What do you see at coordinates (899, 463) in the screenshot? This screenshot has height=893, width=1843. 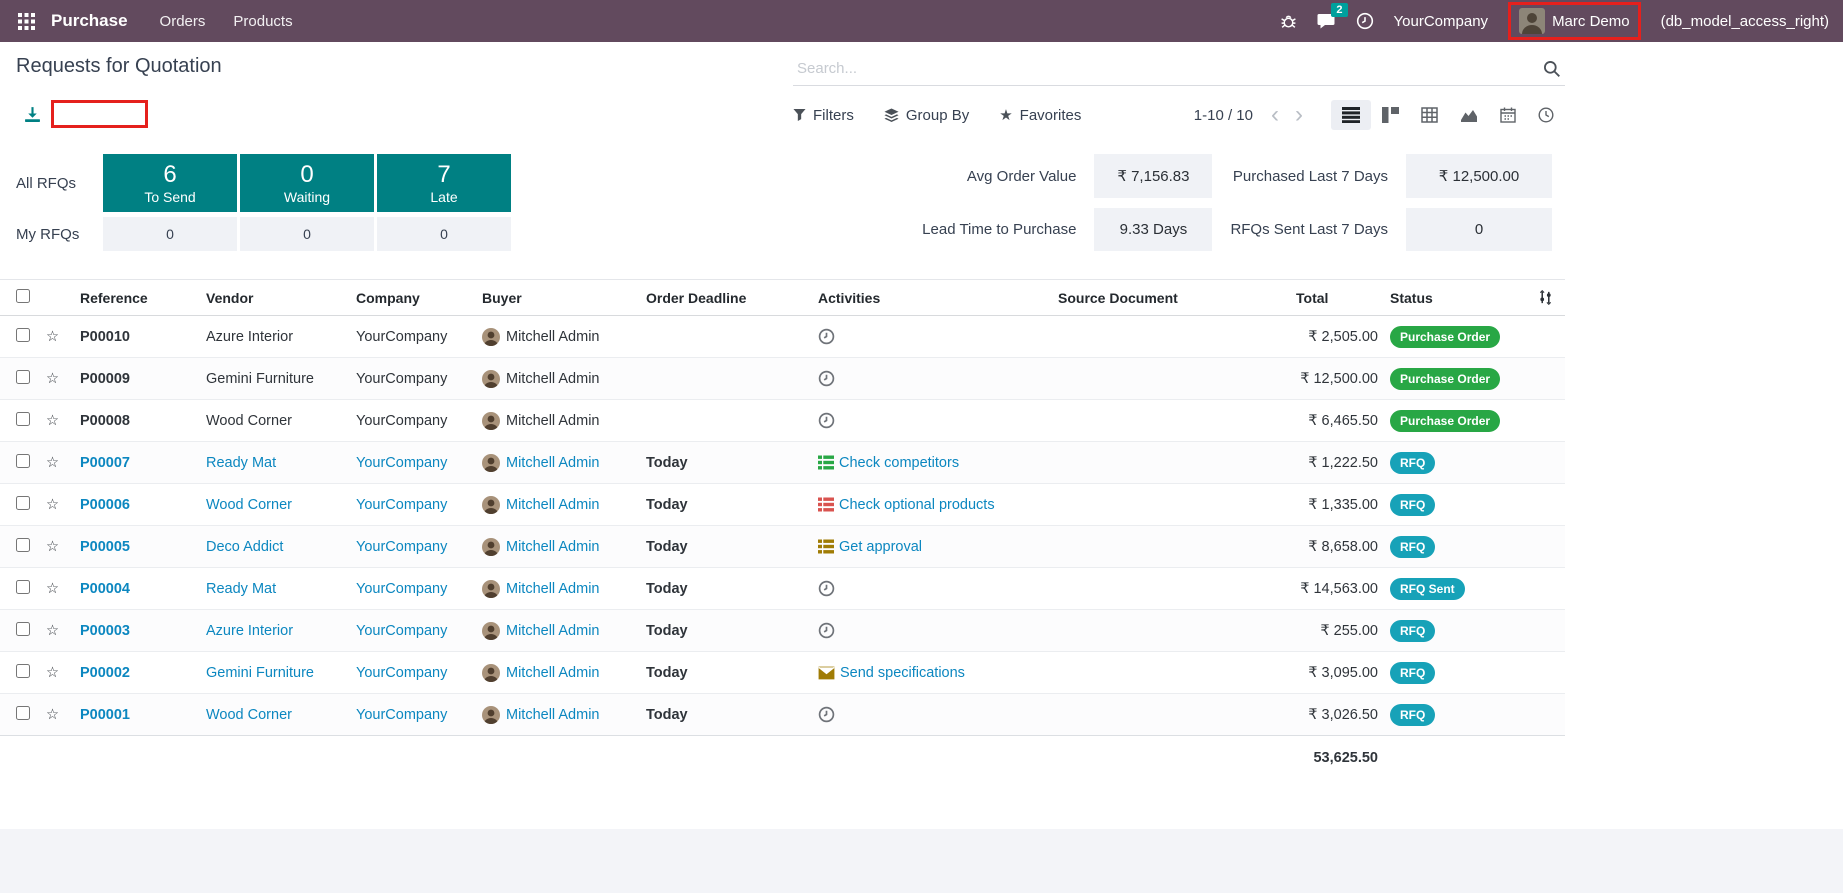 I see `activity-label: Check competitors` at bounding box center [899, 463].